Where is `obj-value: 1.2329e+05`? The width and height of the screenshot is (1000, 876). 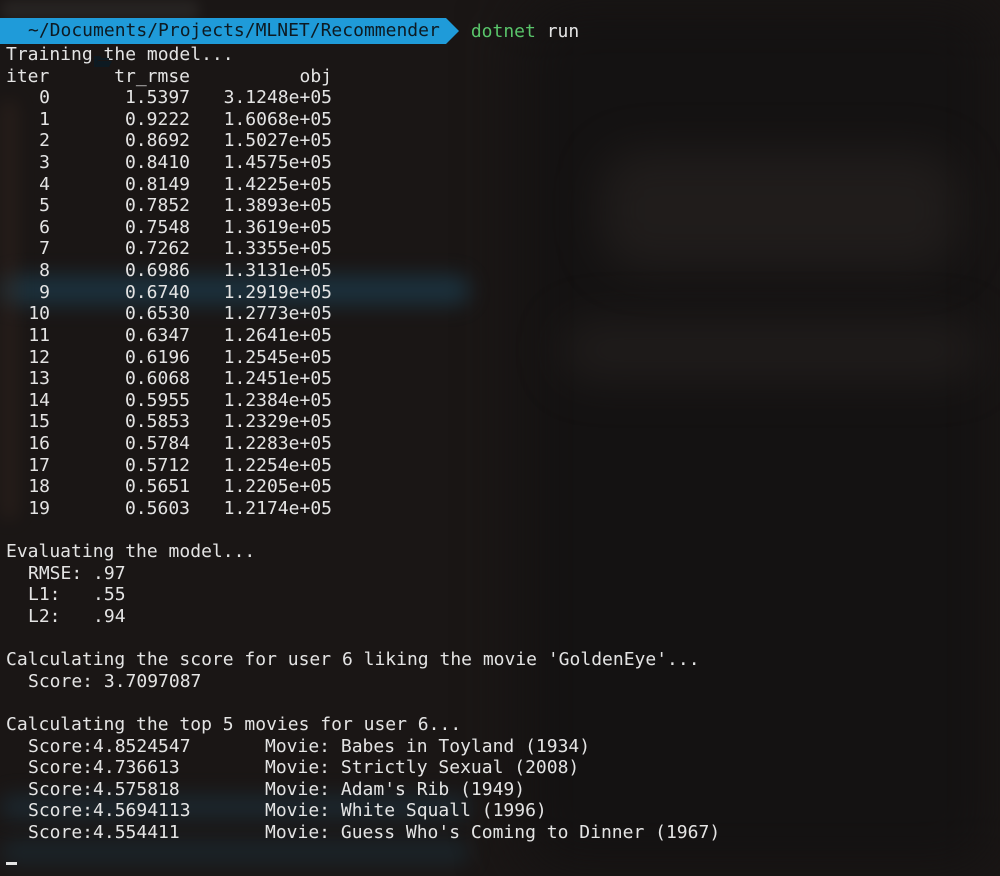 obj-value: 1.2329e+05 is located at coordinates (277, 422).